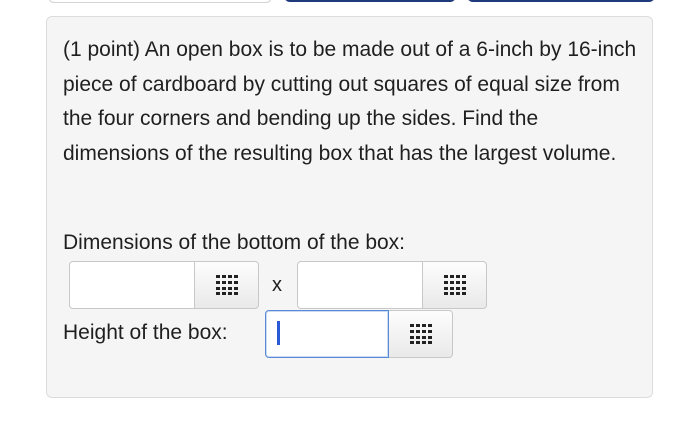  I want to click on height-input-wrapper, so click(327, 334).